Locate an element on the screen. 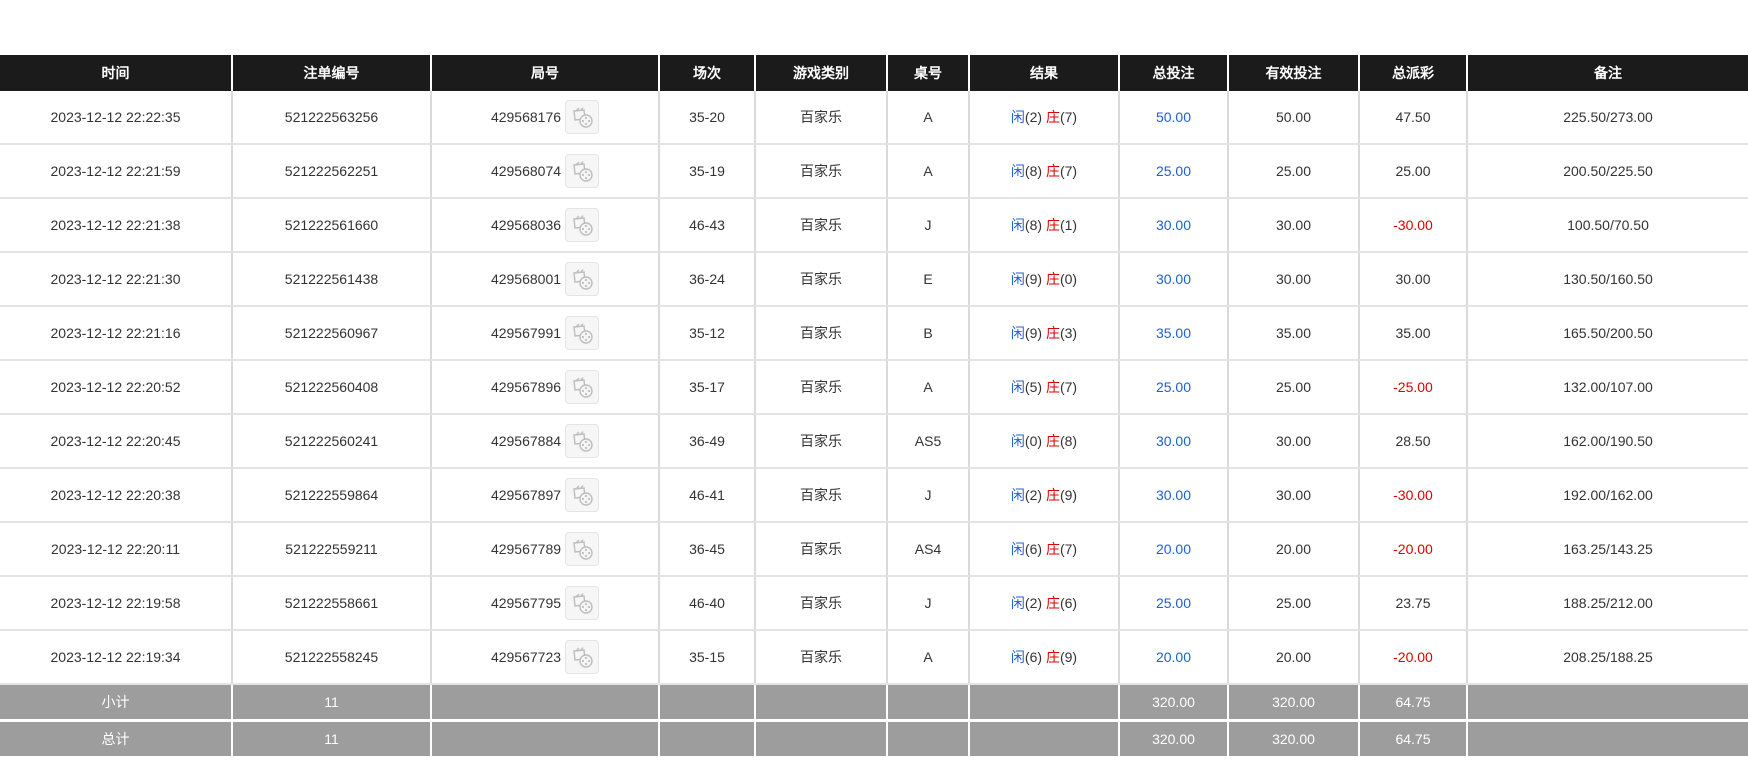 This screenshot has height=777, width=1748. cell-bet-id: 521222562251 is located at coordinates (331, 171).